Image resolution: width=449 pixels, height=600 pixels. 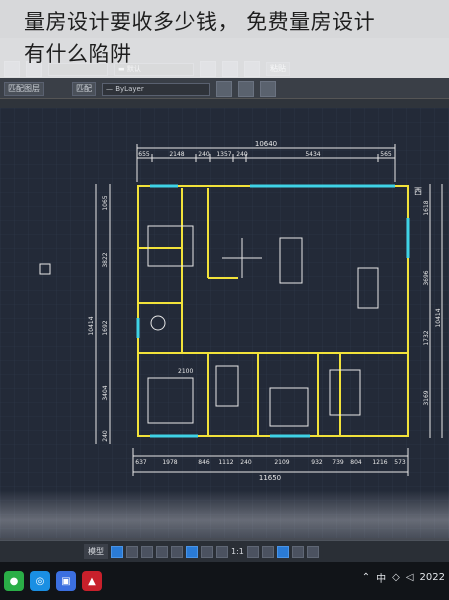 I want to click on annotation-icon, so click(x=222, y=551).